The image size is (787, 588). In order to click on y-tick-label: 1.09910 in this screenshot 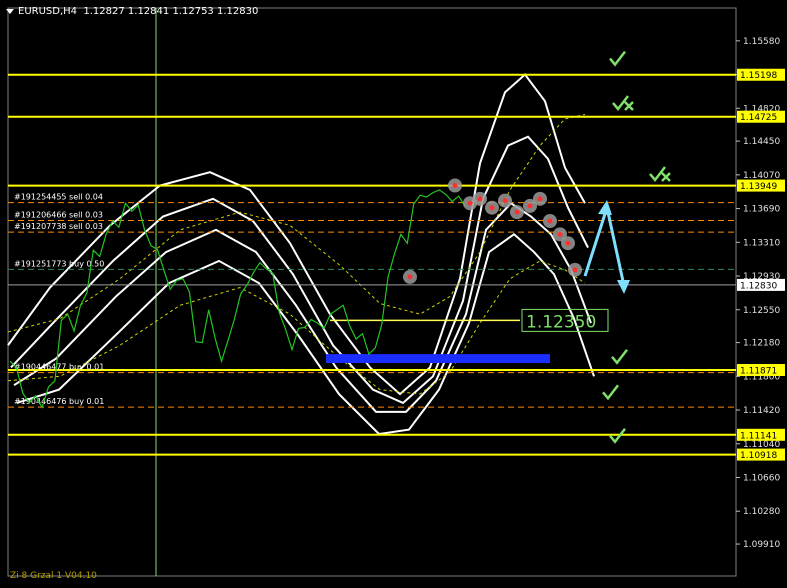, I will do `click(761, 545)`.